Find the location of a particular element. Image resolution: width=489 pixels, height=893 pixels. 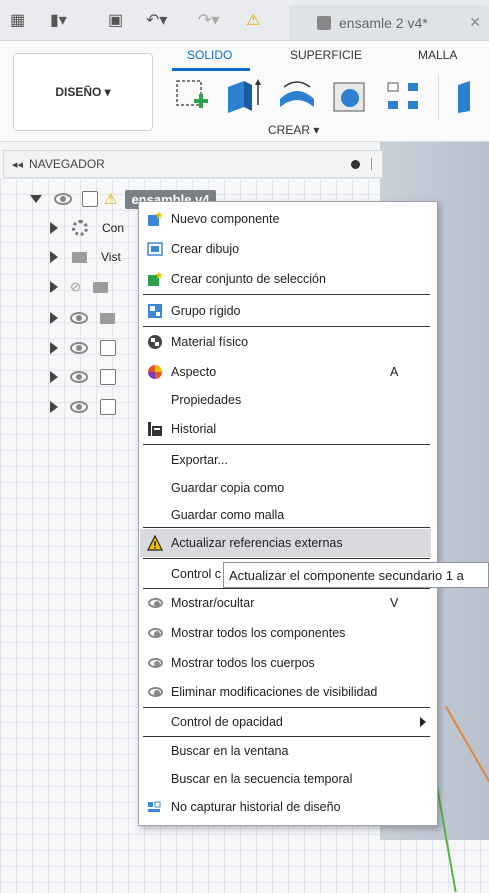

active-tab-indicator is located at coordinates (211, 69).